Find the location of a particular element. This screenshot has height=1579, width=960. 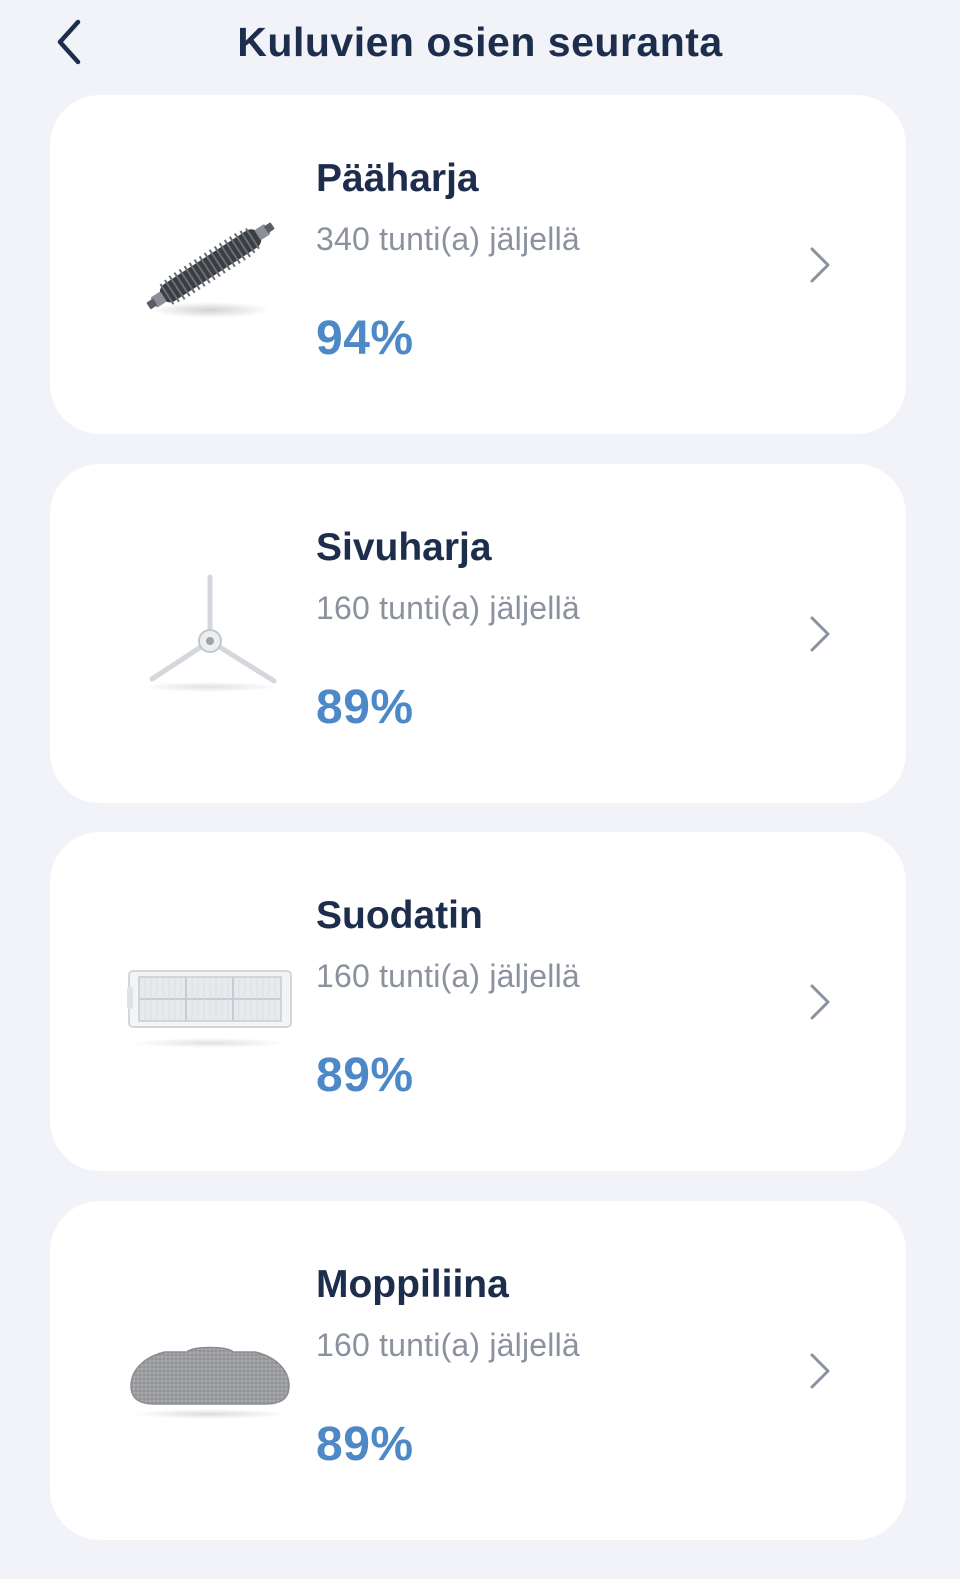

part-name: Sivuharja is located at coordinates (404, 547).